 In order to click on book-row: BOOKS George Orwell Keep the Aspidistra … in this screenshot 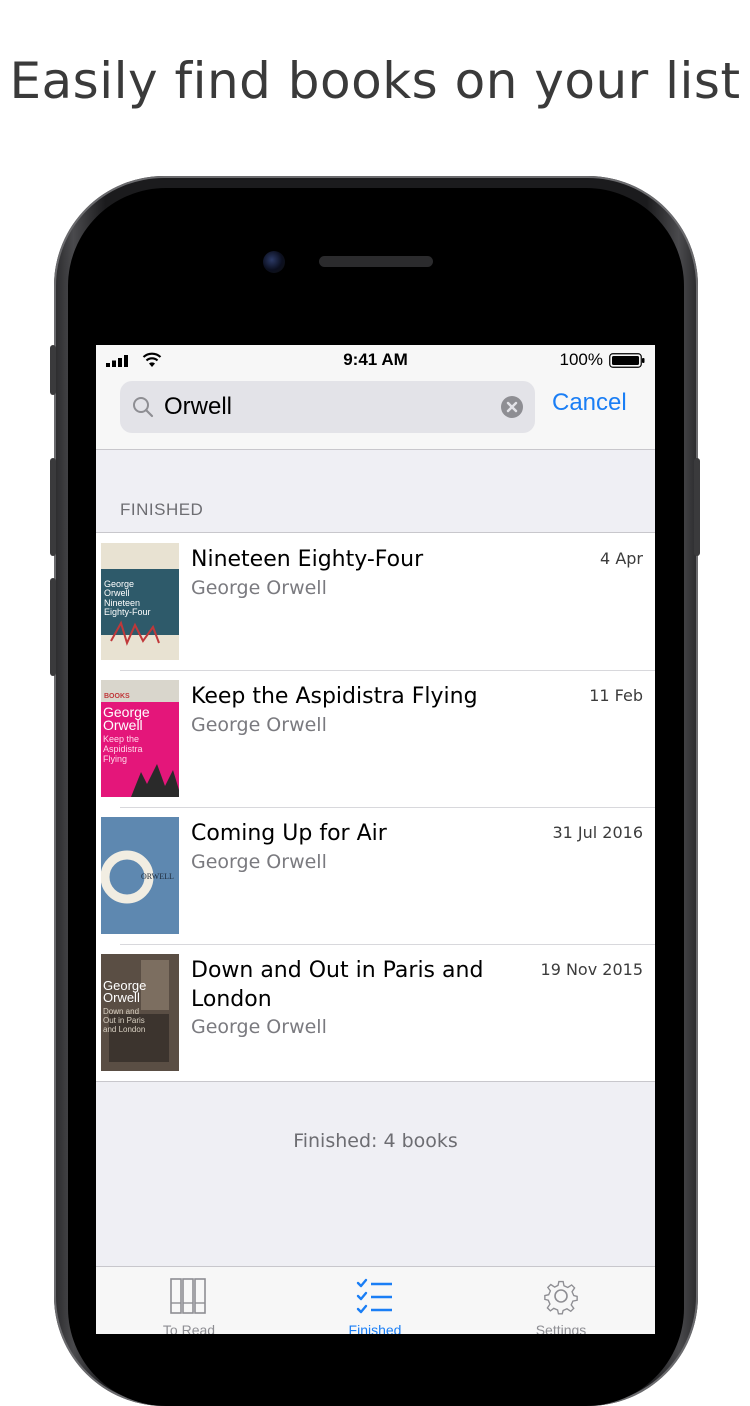, I will do `click(375, 738)`.